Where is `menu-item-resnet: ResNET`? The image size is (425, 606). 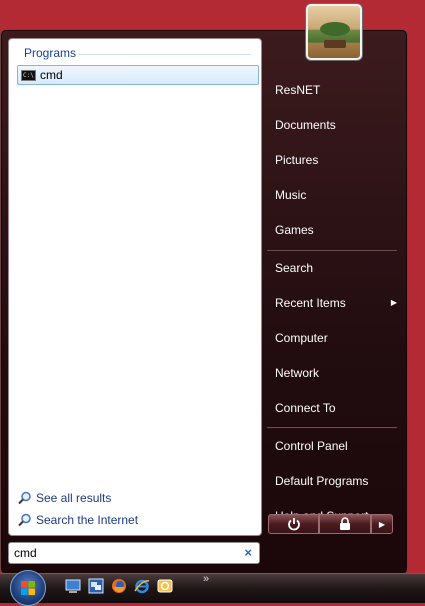
menu-item-resnet: ResNET is located at coordinates (332, 90).